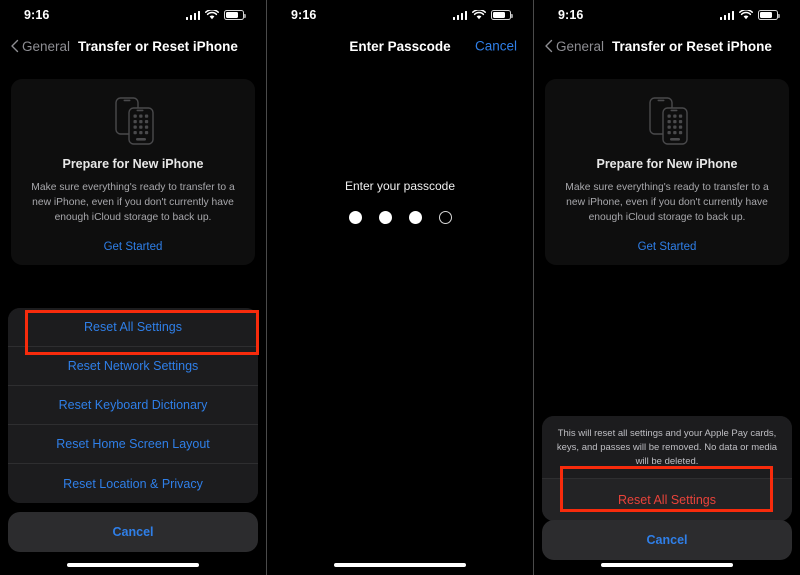 This screenshot has height=575, width=800. What do you see at coordinates (667, 500) in the screenshot?
I see `confirm-reset-all-settings-button: Reset All Settings` at bounding box center [667, 500].